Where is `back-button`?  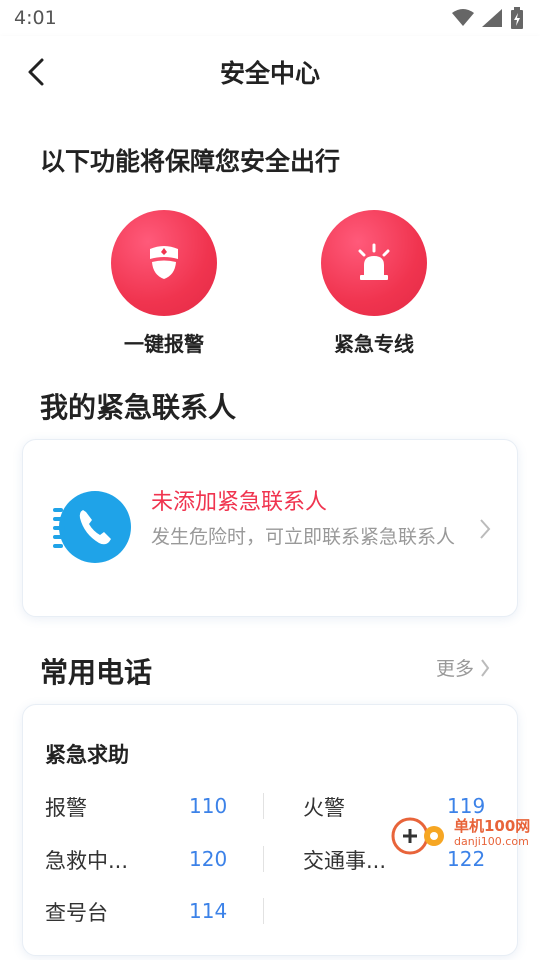 back-button is located at coordinates (36, 72).